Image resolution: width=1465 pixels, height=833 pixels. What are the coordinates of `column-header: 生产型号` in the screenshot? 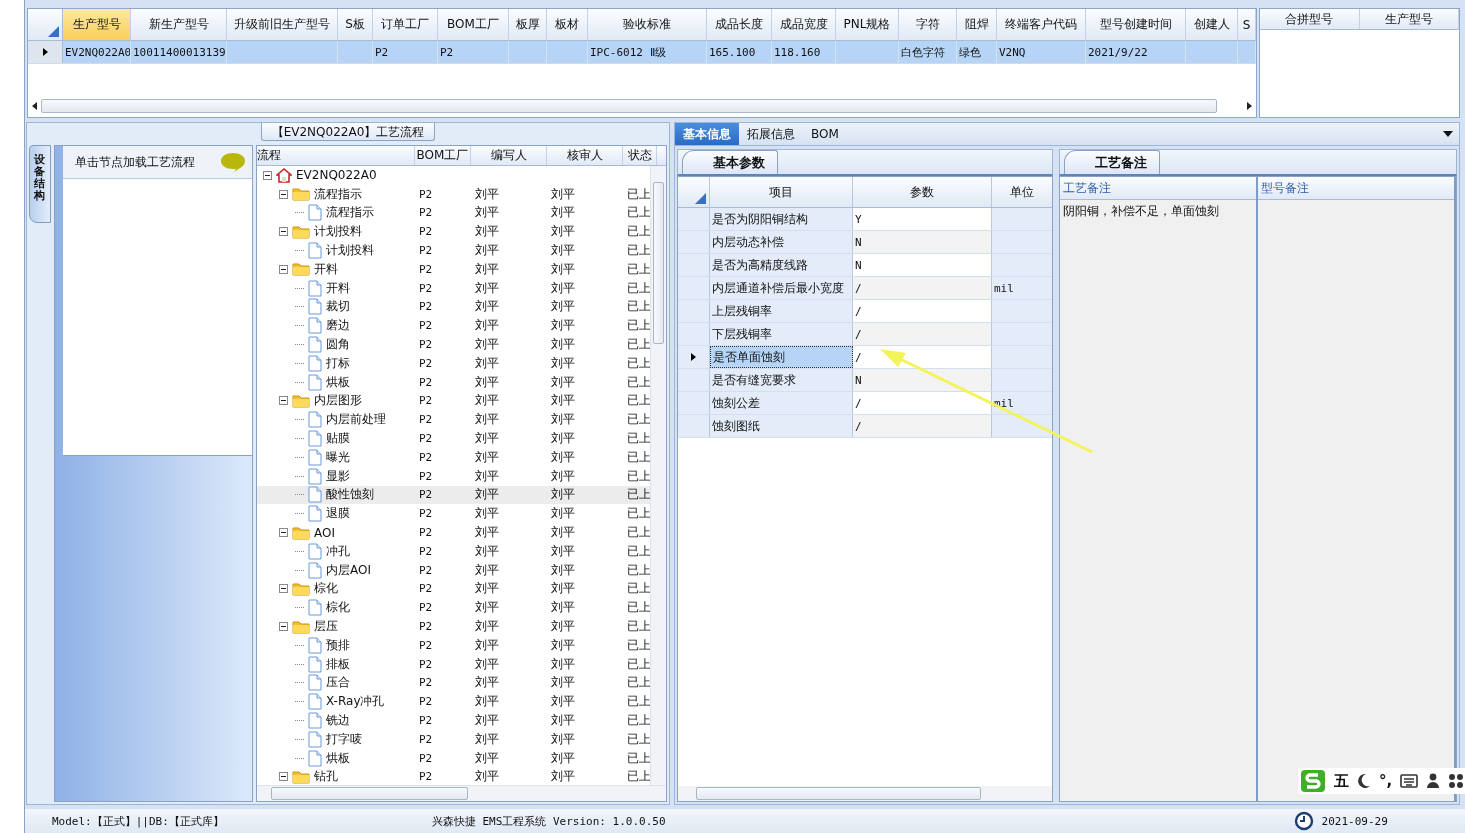 It's located at (1409, 19).